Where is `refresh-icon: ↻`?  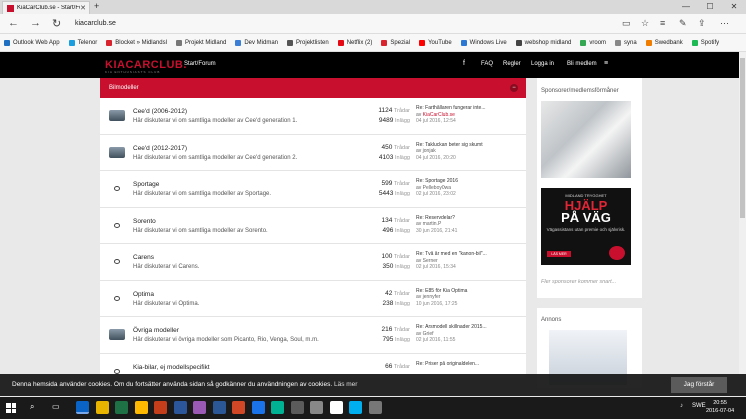
refresh-icon: ↻ is located at coordinates (56, 23).